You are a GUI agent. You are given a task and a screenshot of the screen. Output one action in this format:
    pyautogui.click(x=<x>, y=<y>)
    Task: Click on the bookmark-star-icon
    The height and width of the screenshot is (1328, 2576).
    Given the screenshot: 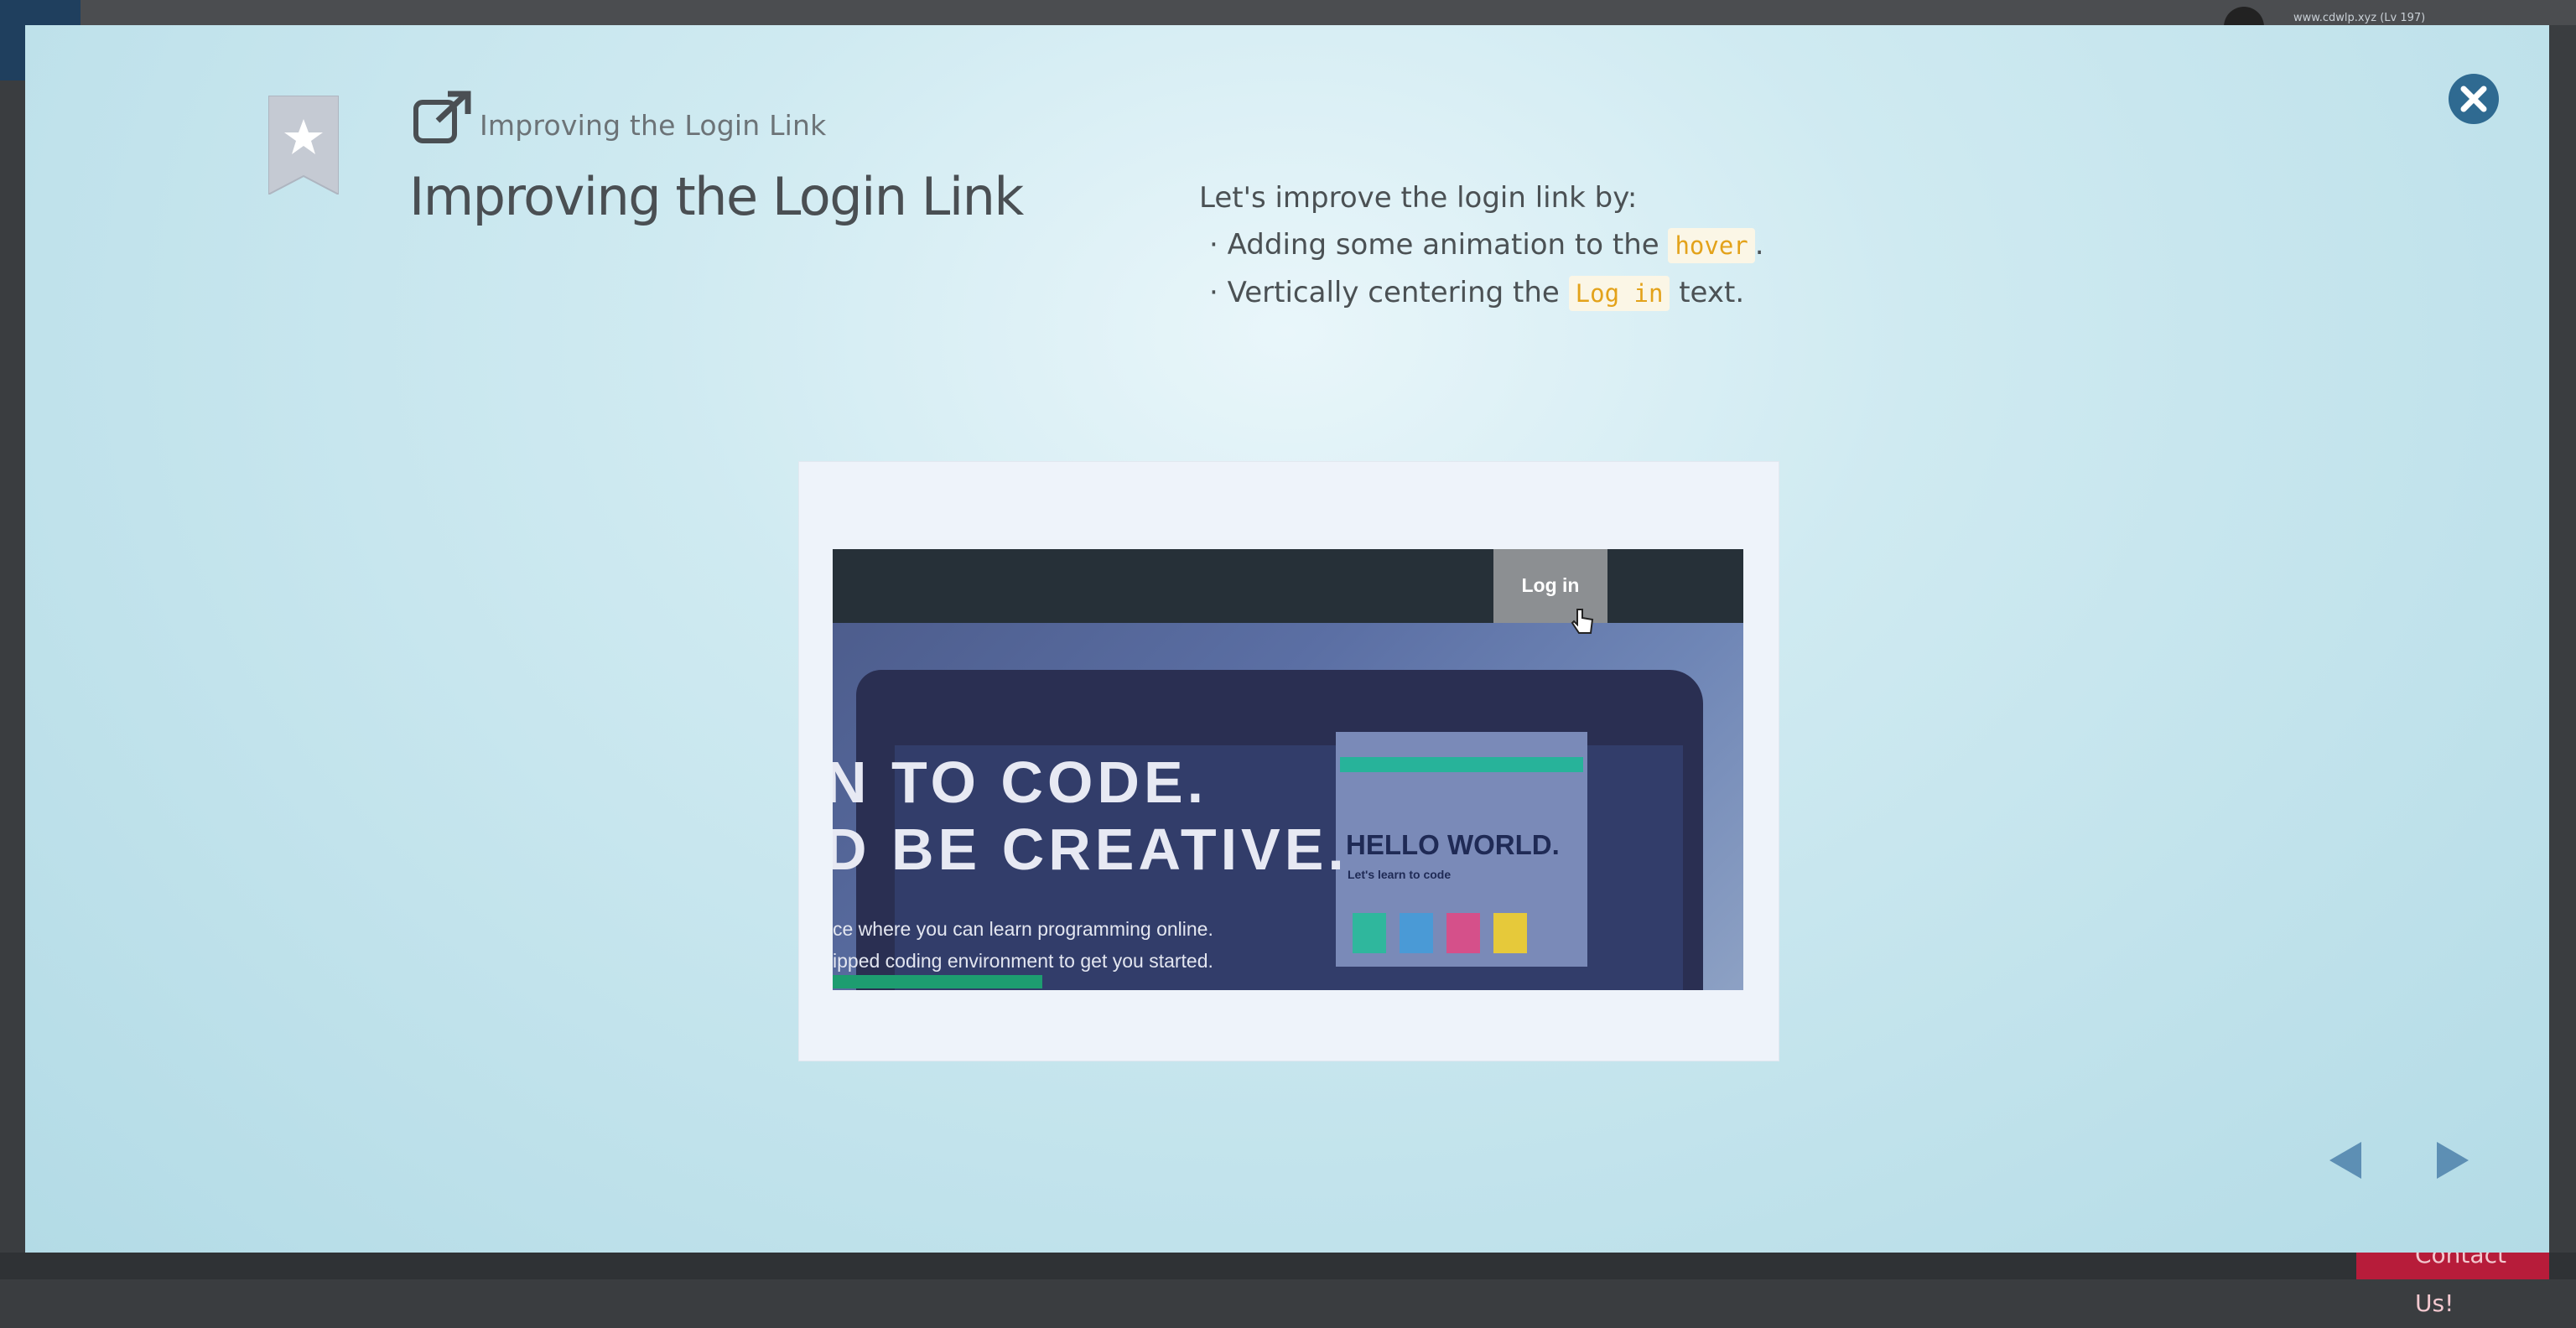 What is the action you would take?
    pyautogui.click(x=303, y=145)
    